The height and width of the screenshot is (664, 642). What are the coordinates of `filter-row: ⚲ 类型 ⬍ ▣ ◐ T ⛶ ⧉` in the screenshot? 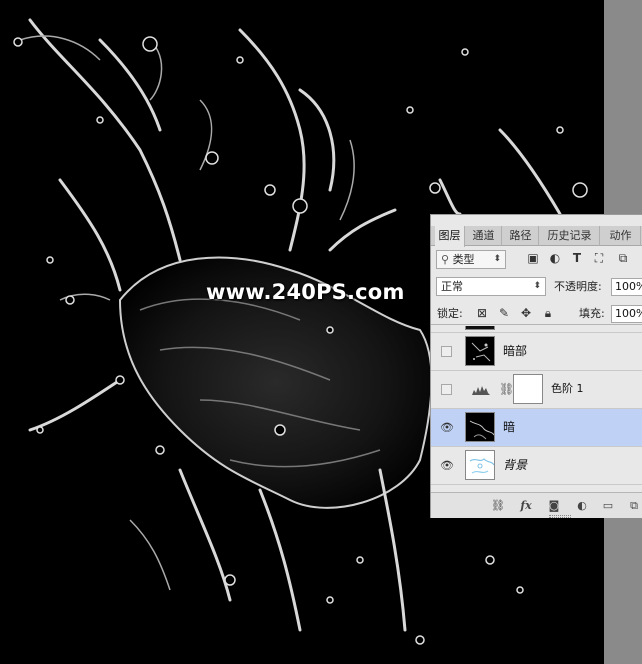 It's located at (536, 260).